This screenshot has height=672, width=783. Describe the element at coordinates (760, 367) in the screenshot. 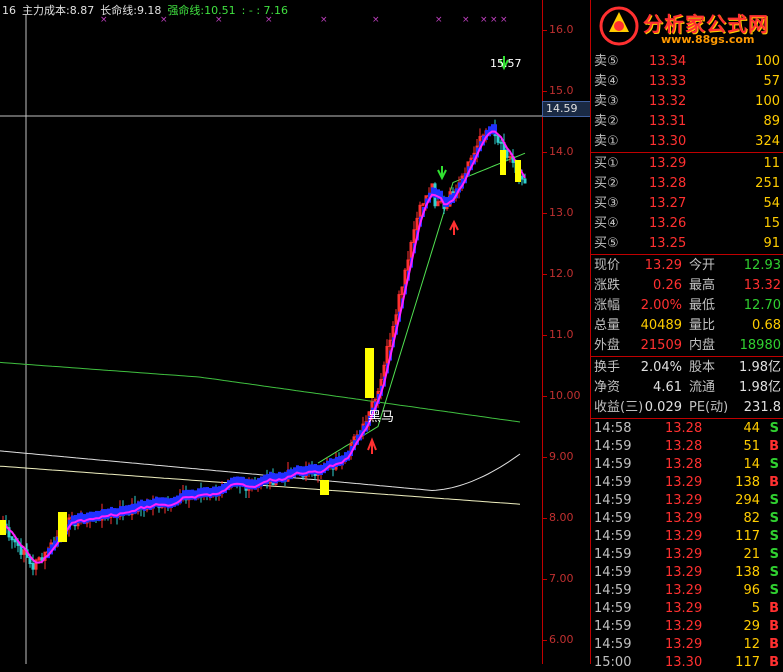

I see `fin-stat-value-2: 1.98亿` at that location.